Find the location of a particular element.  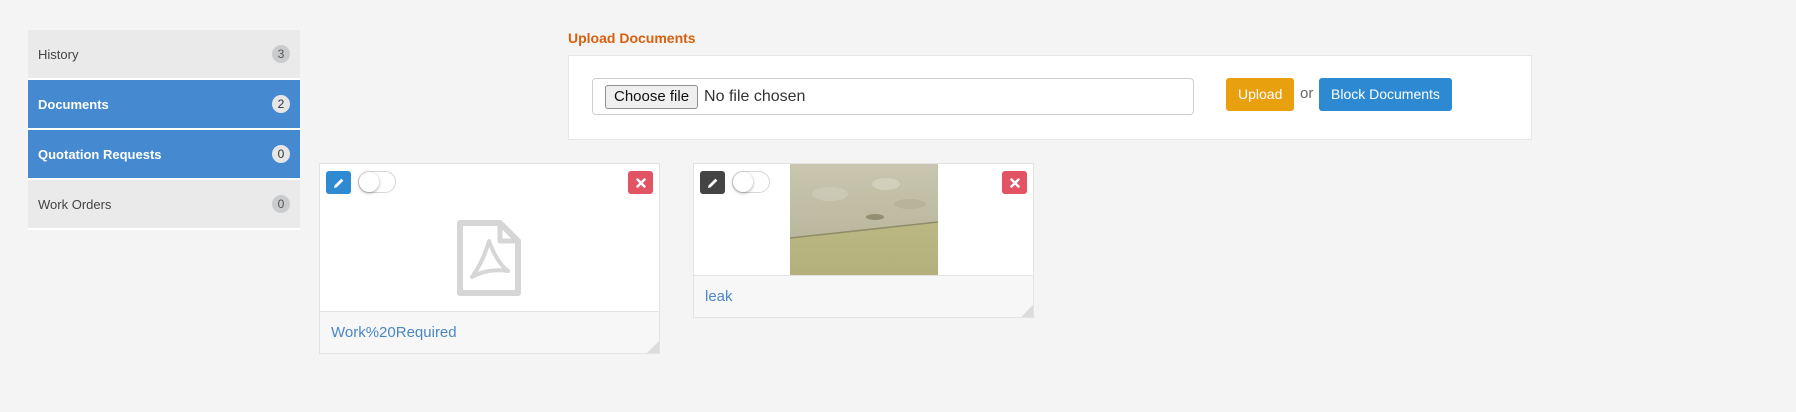

pdf-file-icon is located at coordinates (489, 258).